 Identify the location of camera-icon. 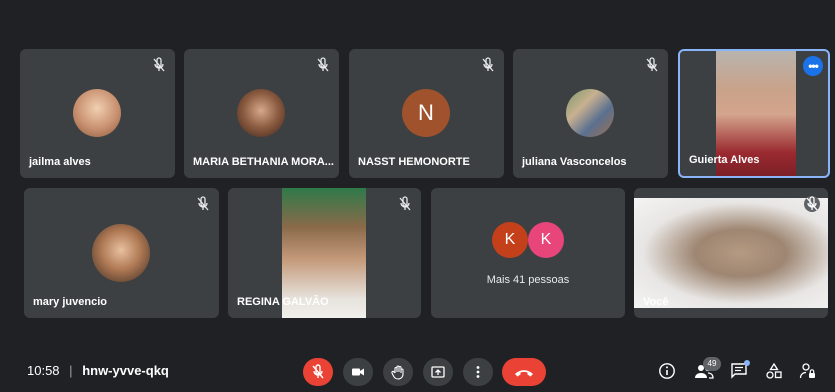
(358, 372).